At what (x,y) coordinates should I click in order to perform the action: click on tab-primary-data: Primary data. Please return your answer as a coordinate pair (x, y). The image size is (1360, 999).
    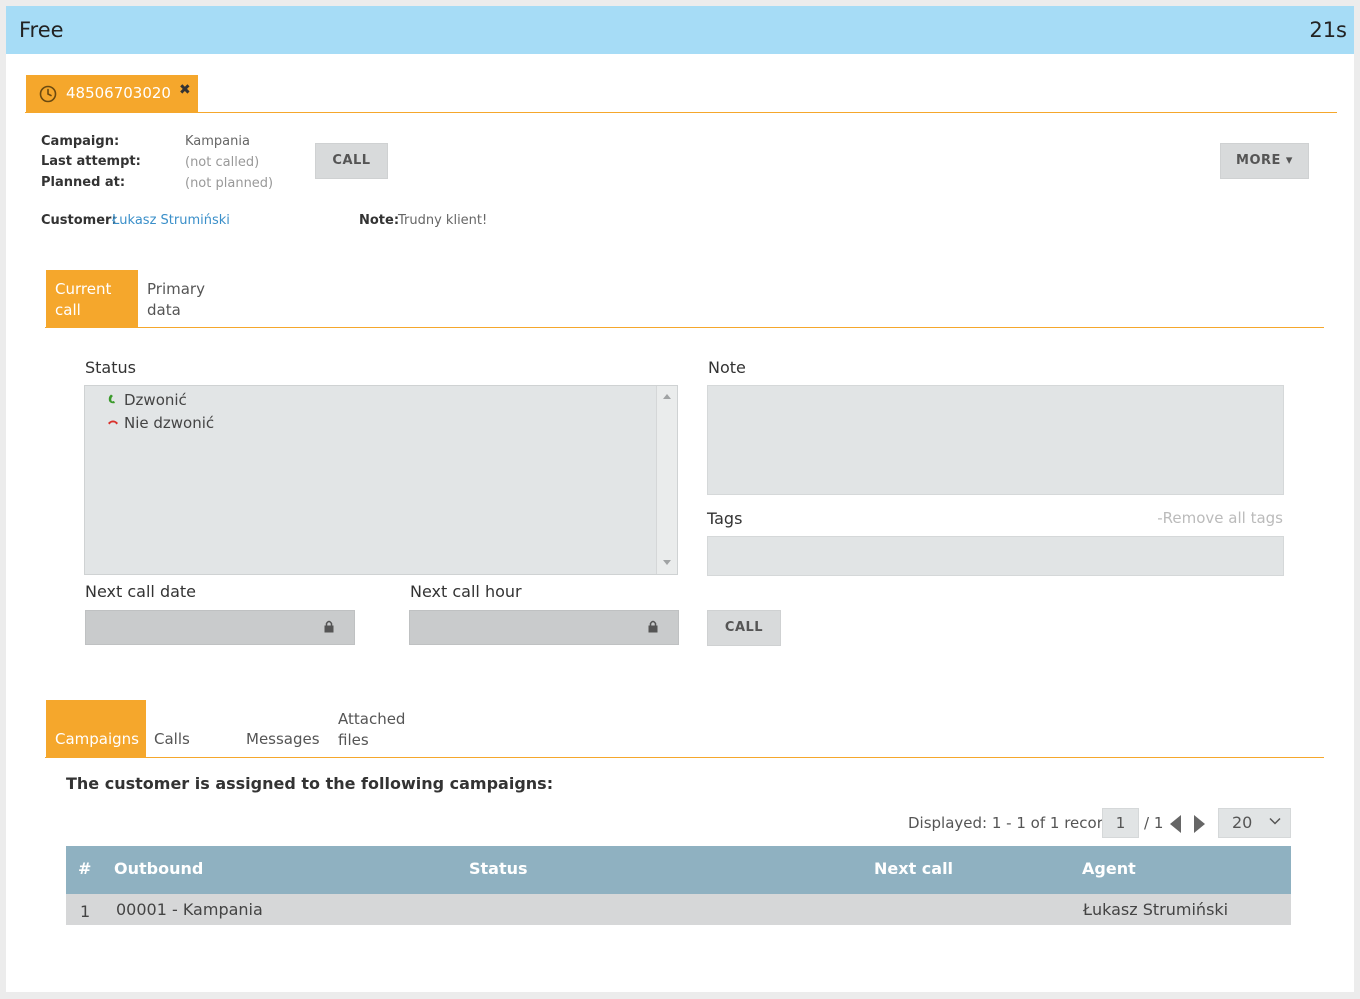
    Looking at the image, I should click on (183, 298).